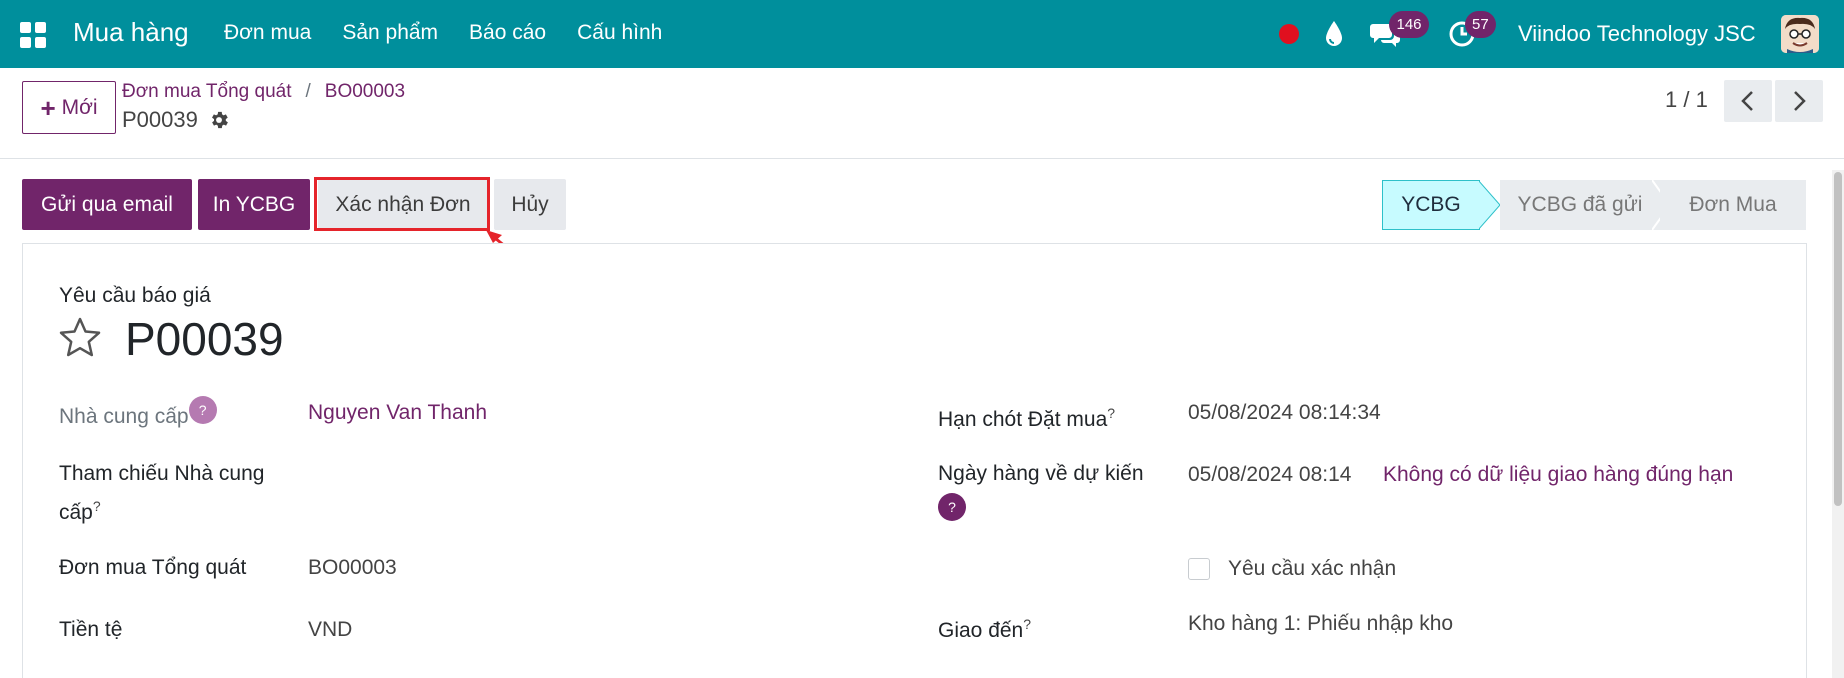 The width and height of the screenshot is (1844, 678). Describe the element at coordinates (207, 92) in the screenshot. I see `breadcrumb-parent: Đơn mua Tổng quát` at that location.